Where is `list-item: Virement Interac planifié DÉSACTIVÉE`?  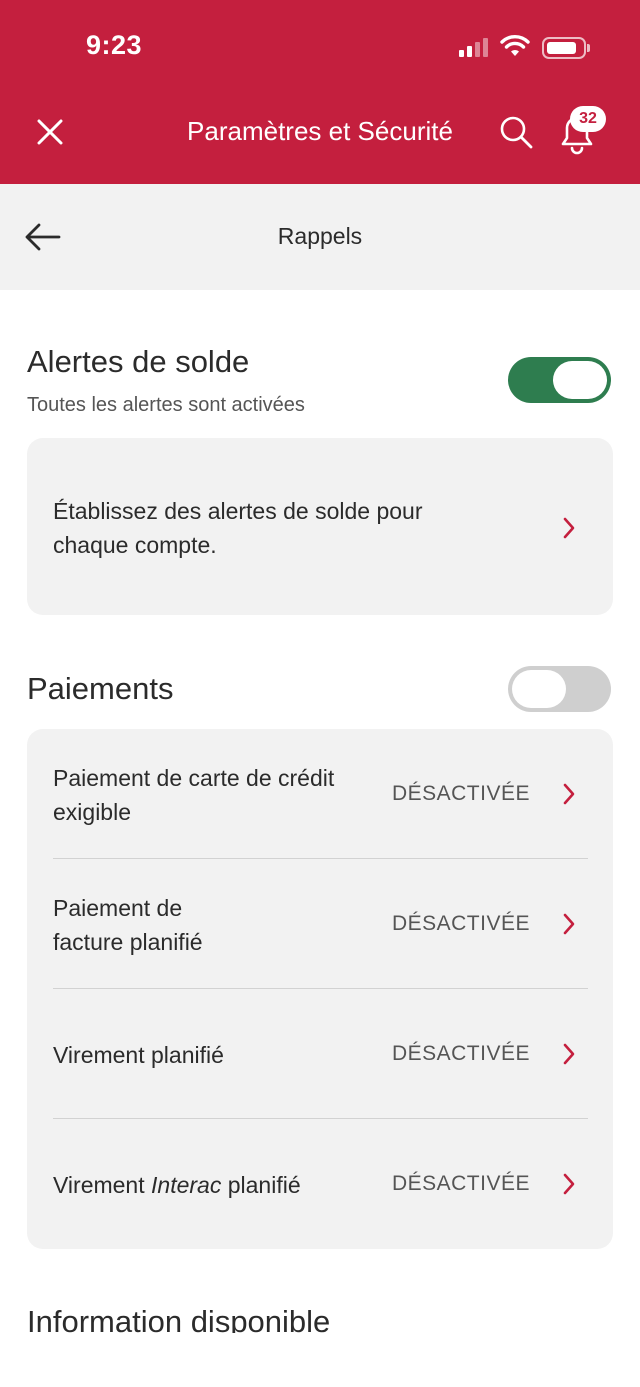
list-item: Virement Interac planifié DÉSACTIVÉE is located at coordinates (320, 1184).